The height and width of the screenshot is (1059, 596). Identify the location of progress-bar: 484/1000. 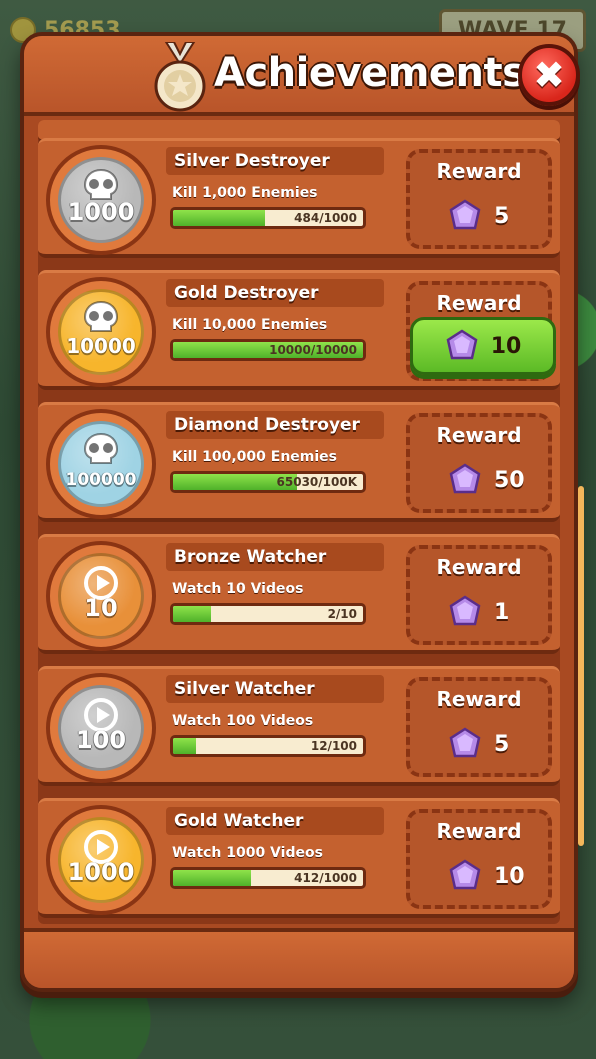
(268, 218).